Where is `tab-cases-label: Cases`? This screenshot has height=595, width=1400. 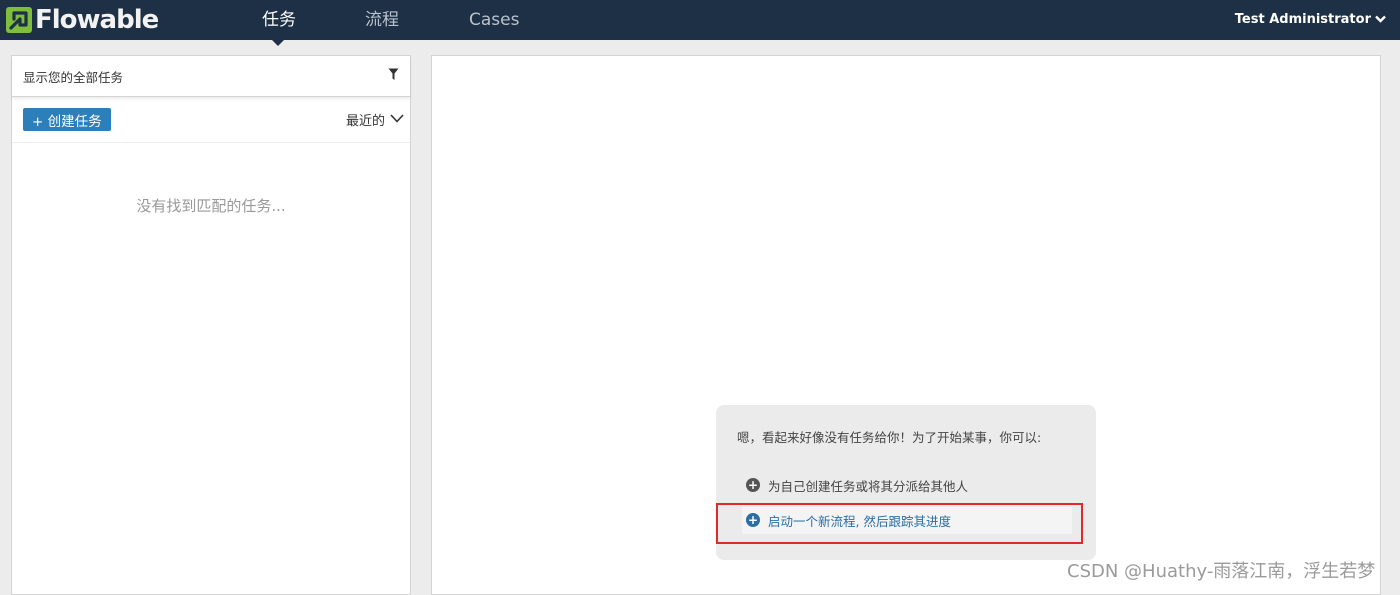 tab-cases-label: Cases is located at coordinates (494, 20).